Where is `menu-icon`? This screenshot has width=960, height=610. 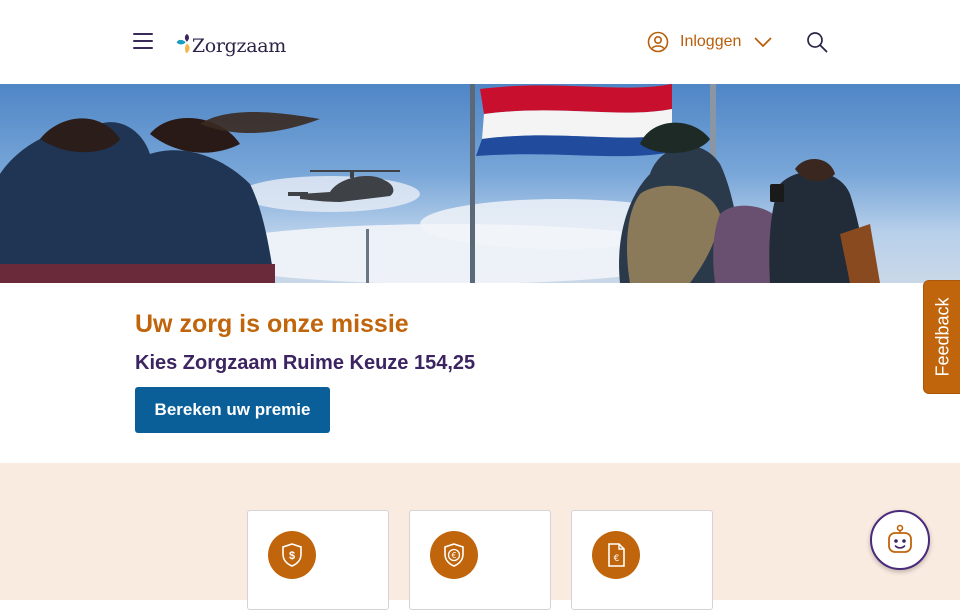 menu-icon is located at coordinates (143, 41).